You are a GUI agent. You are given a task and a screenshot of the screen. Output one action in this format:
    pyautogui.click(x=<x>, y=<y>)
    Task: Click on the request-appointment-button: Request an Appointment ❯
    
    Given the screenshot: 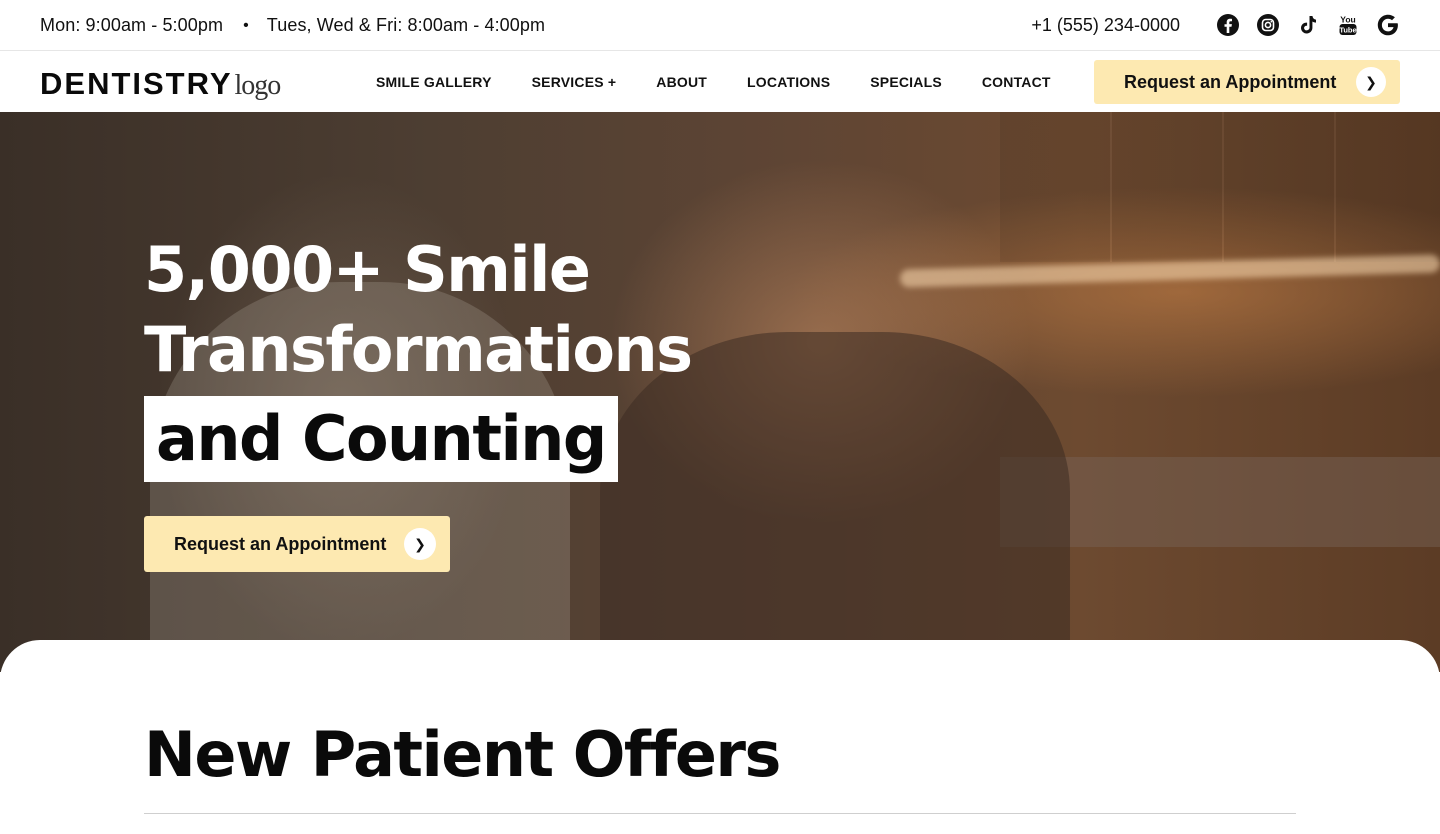 What is the action you would take?
    pyautogui.click(x=1247, y=82)
    